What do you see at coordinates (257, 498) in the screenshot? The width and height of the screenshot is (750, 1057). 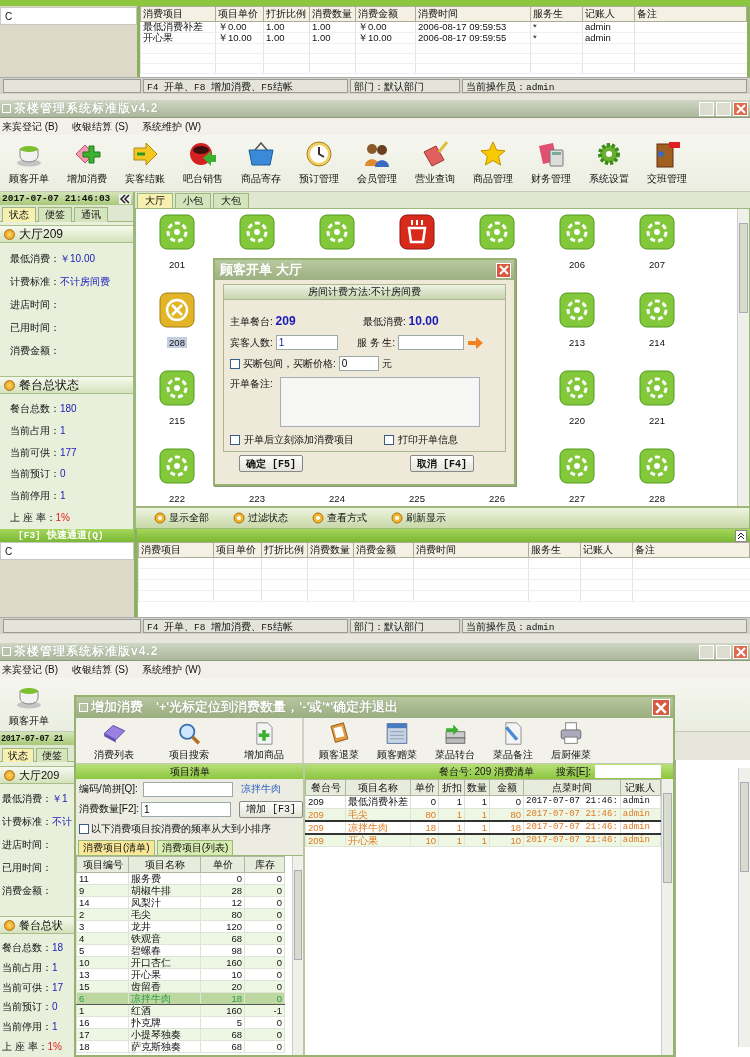 I see `table-number: 223` at bounding box center [257, 498].